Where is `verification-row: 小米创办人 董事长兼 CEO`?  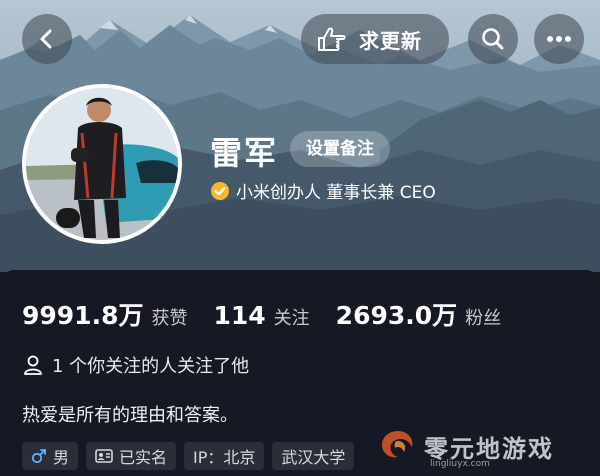
verification-row: 小米创办人 董事长兼 CEO is located at coordinates (323, 190).